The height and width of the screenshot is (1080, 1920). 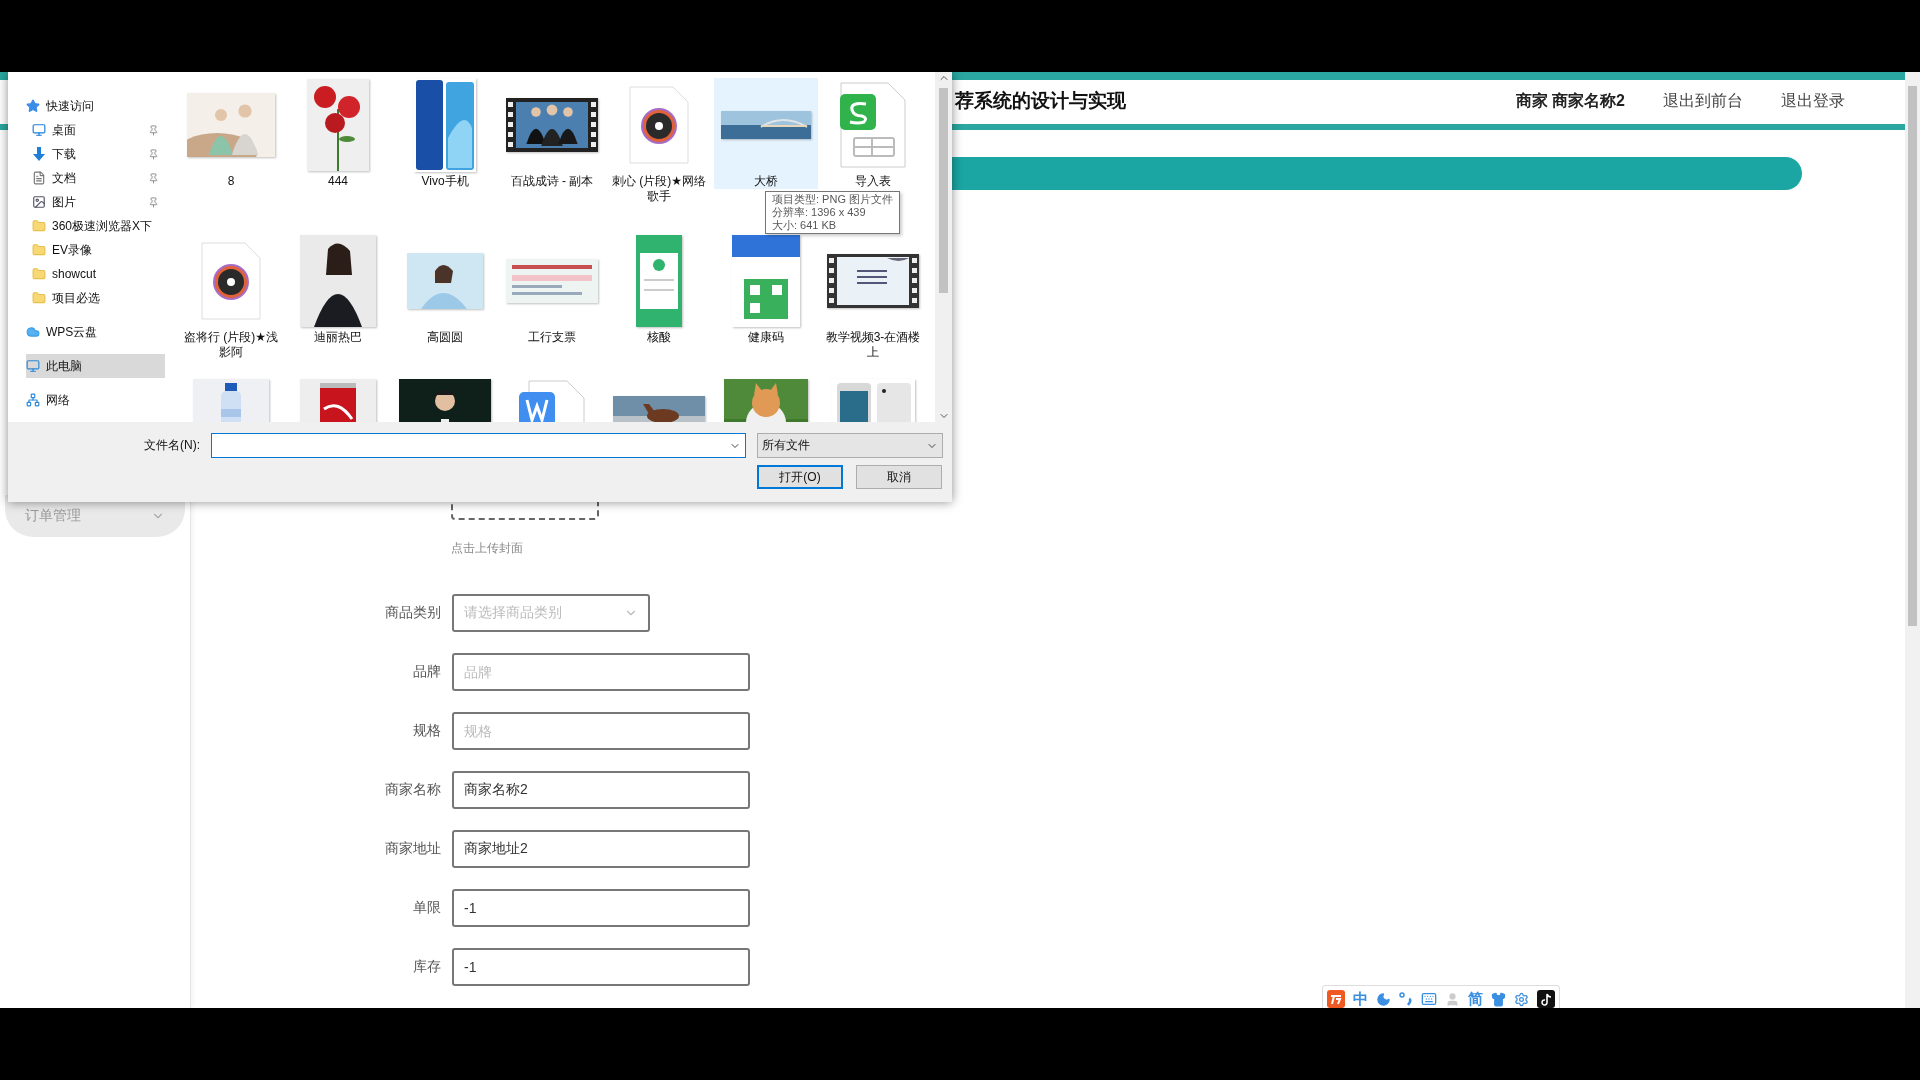 I want to click on file-item: 导入表, so click(x=873, y=133).